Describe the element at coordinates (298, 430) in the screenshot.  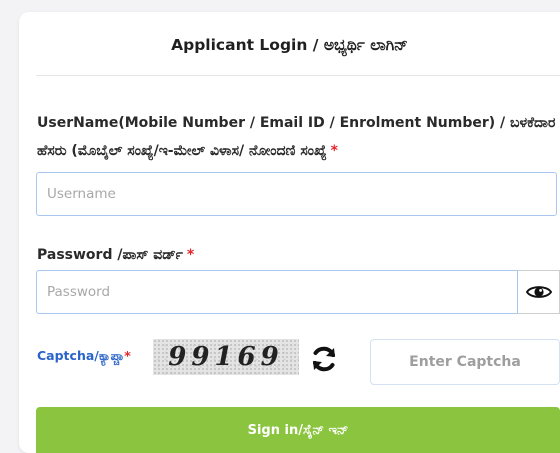
I see `sign-in-button: Sign in/ಸೈನ್ ಇನ್` at that location.